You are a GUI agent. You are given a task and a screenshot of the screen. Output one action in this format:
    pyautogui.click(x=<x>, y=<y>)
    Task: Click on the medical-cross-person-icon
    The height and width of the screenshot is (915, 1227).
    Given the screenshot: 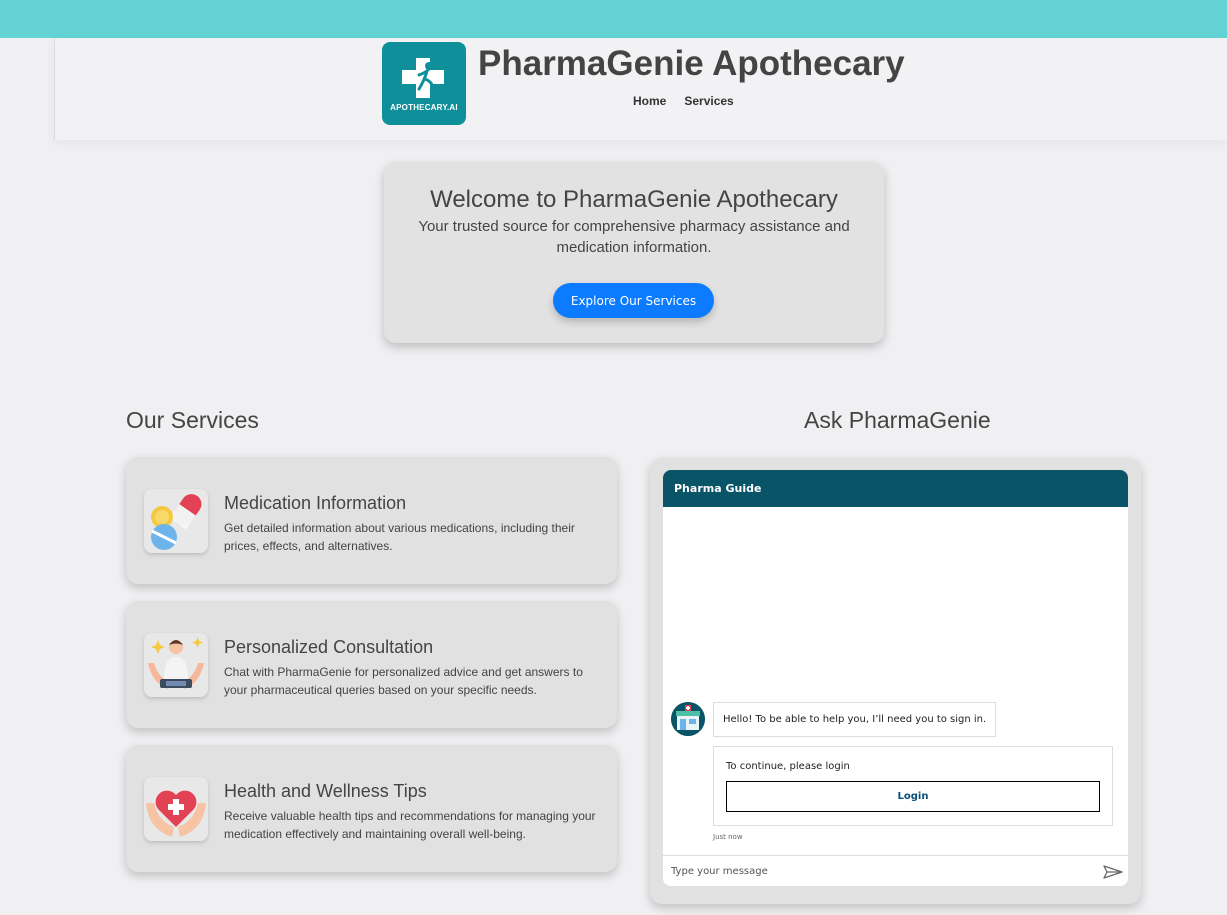 What is the action you would take?
    pyautogui.click(x=423, y=78)
    